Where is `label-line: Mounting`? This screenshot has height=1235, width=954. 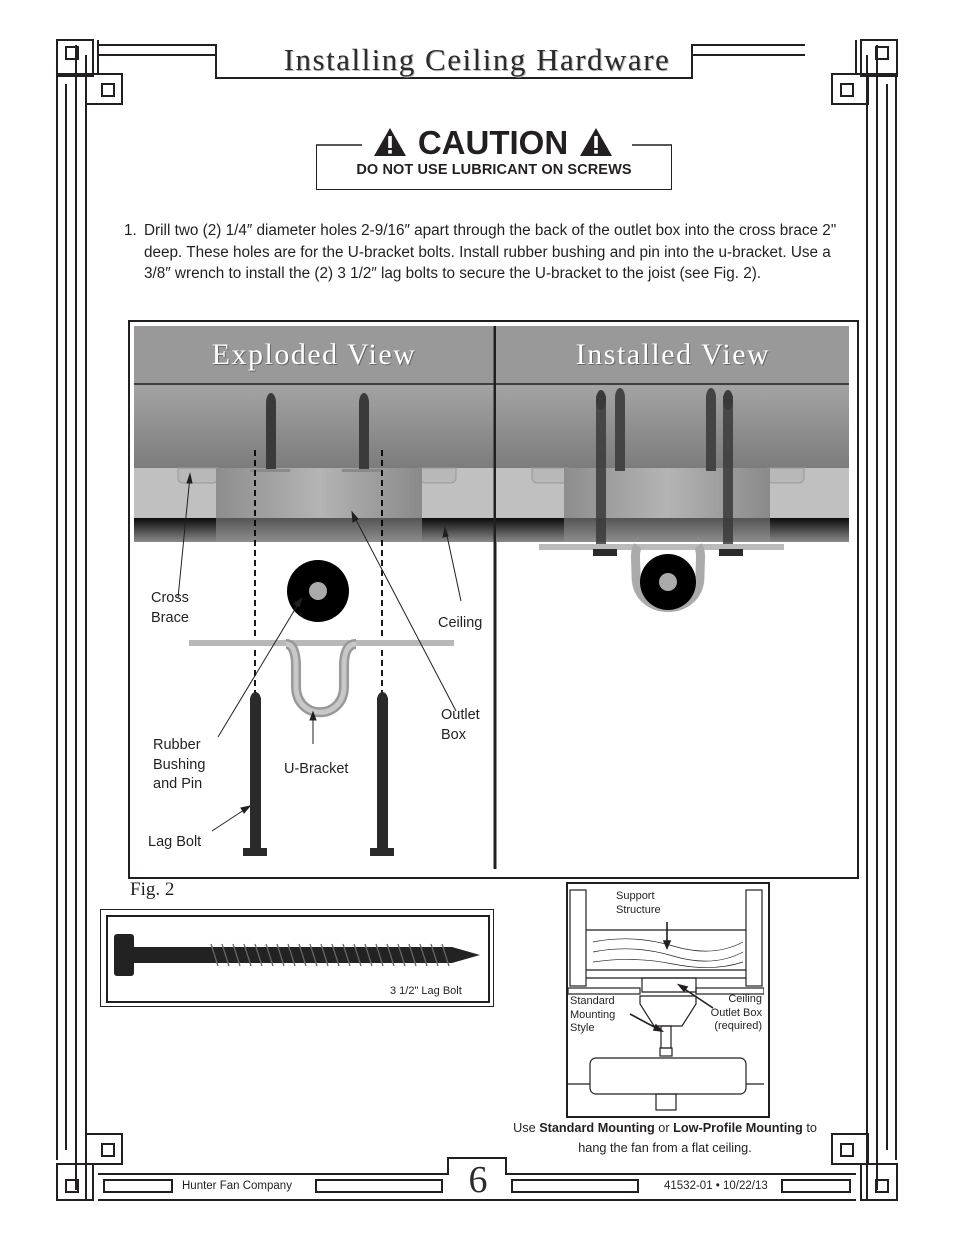 label-line: Mounting is located at coordinates (593, 1014).